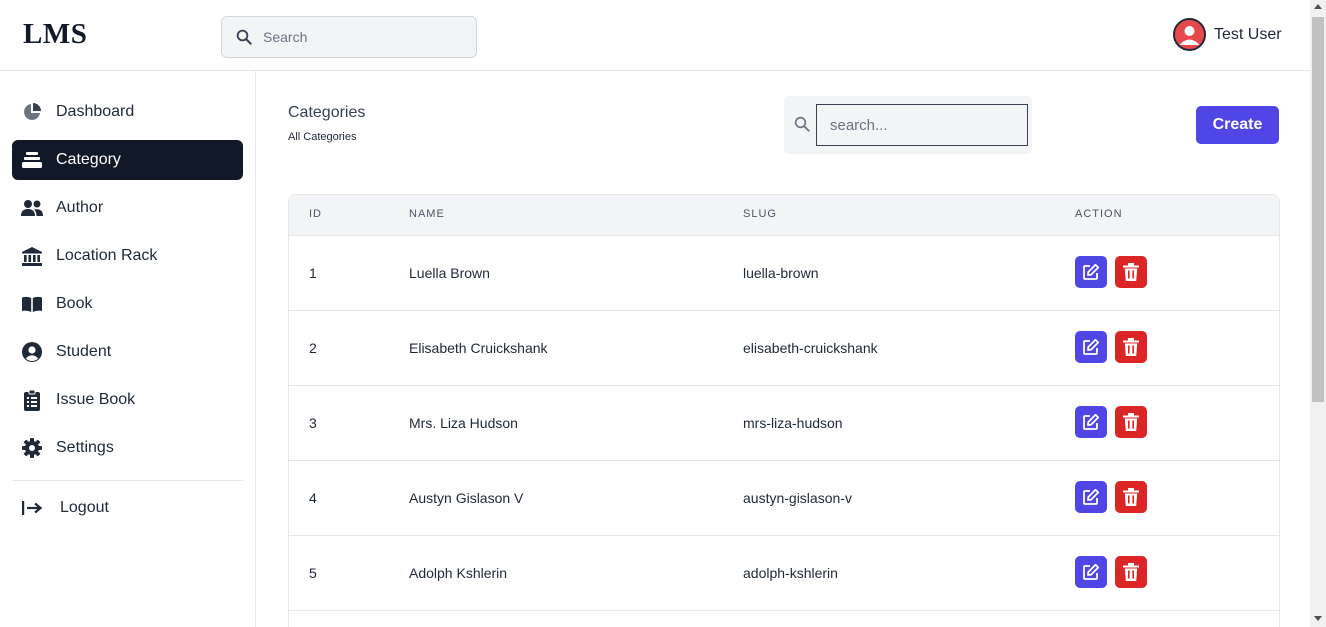 This screenshot has width=1326, height=627. Describe the element at coordinates (32, 160) in the screenshot. I see `stack-icon` at that location.